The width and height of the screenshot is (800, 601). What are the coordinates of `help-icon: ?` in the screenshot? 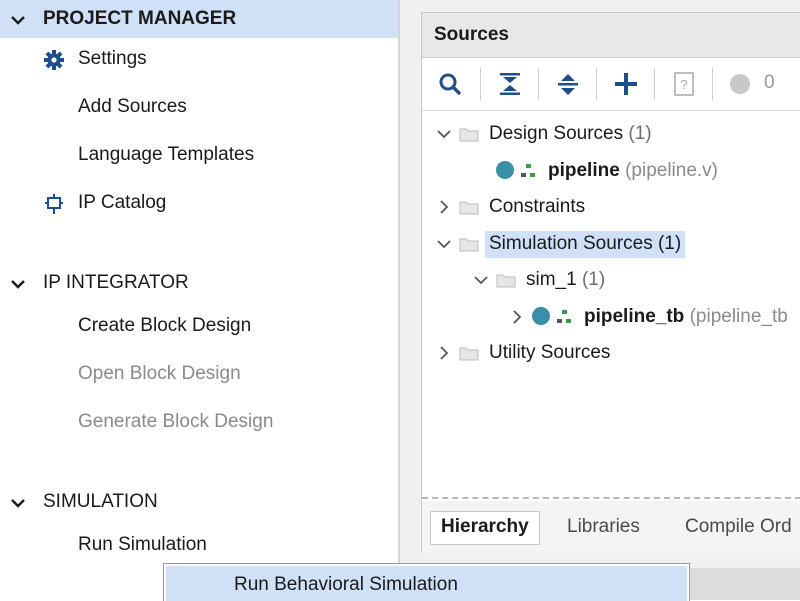 It's located at (684, 84).